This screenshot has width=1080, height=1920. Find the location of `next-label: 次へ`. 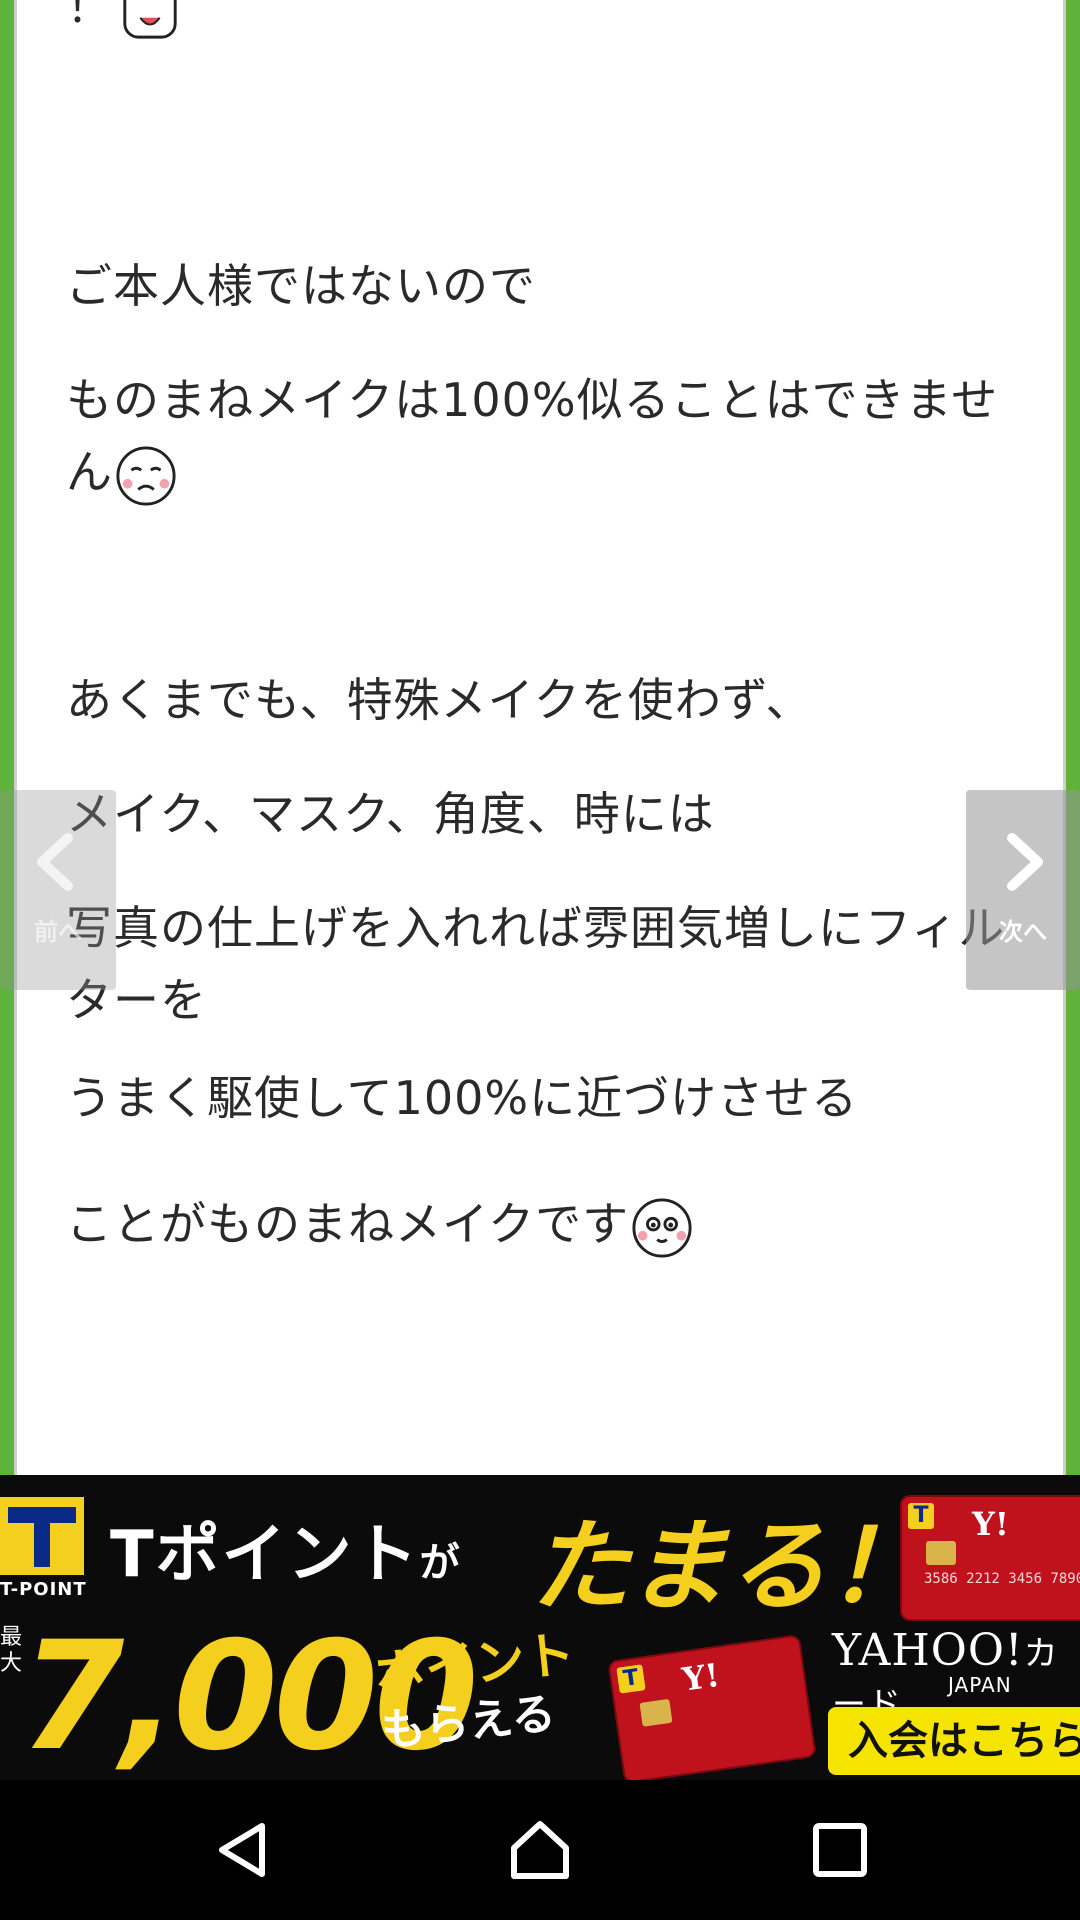

next-label: 次へ is located at coordinates (1023, 932).